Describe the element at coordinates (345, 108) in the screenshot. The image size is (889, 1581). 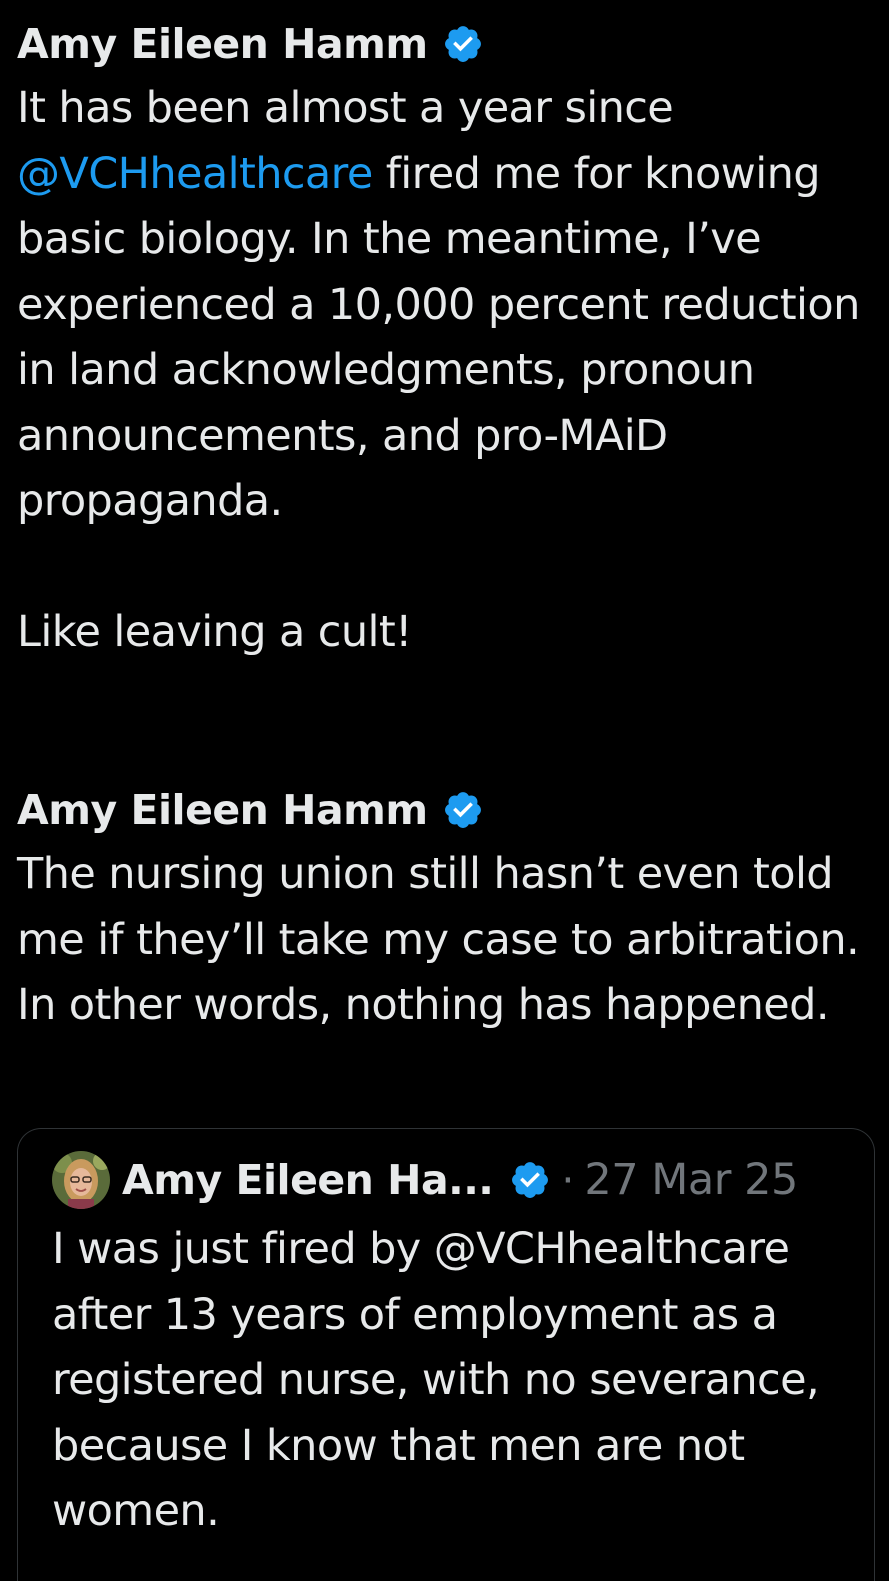
I see `tweet-text-intro: It has been almost a year since` at that location.